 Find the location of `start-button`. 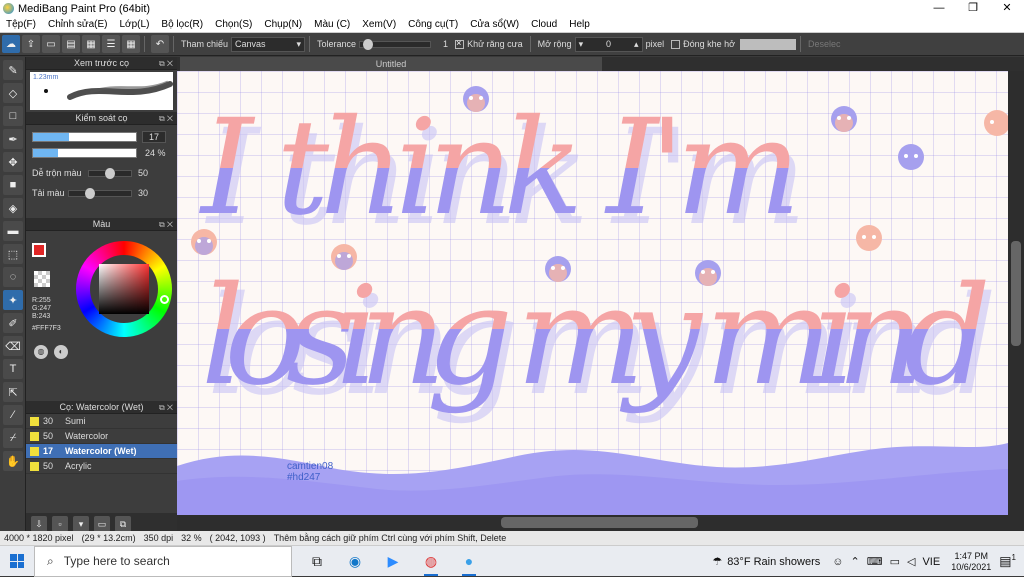

start-button is located at coordinates (17, 561).